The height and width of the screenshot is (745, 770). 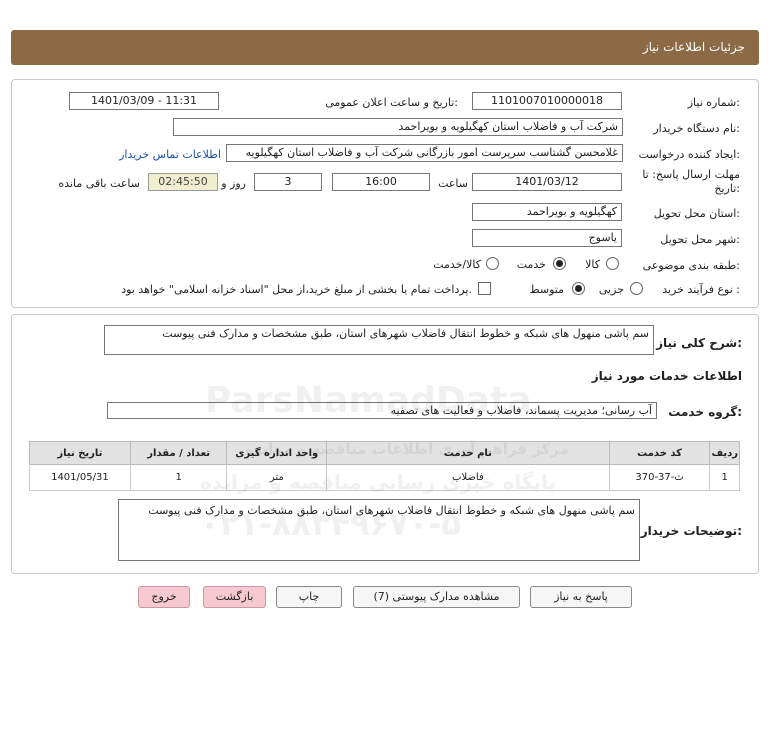 What do you see at coordinates (691, 531) in the screenshot?
I see `buyer-notes-label: توضیحات خریدار:` at bounding box center [691, 531].